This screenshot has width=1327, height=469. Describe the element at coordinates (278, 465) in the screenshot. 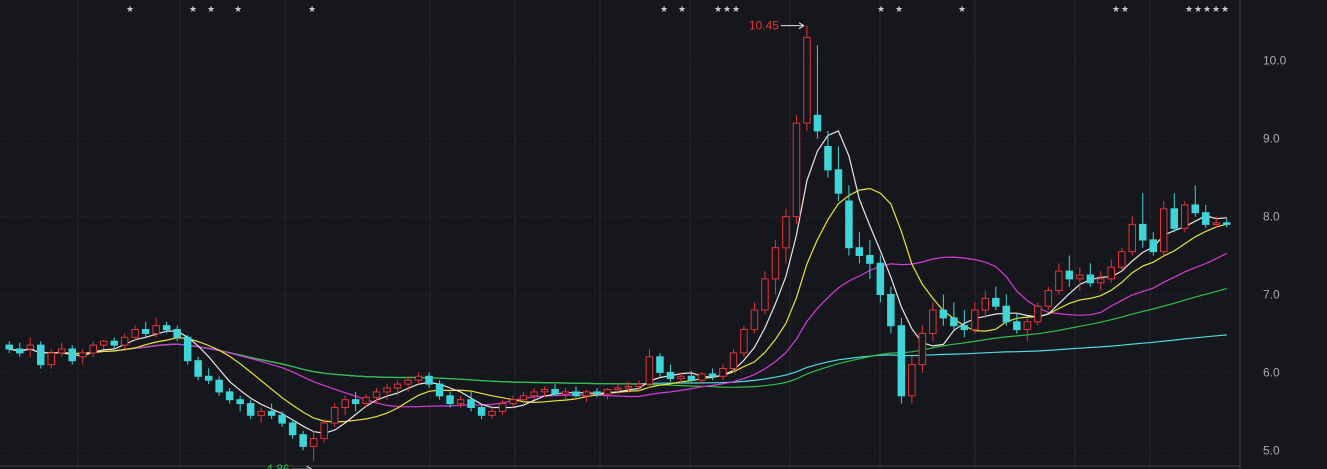

I see `low-price-label: 4.86` at that location.